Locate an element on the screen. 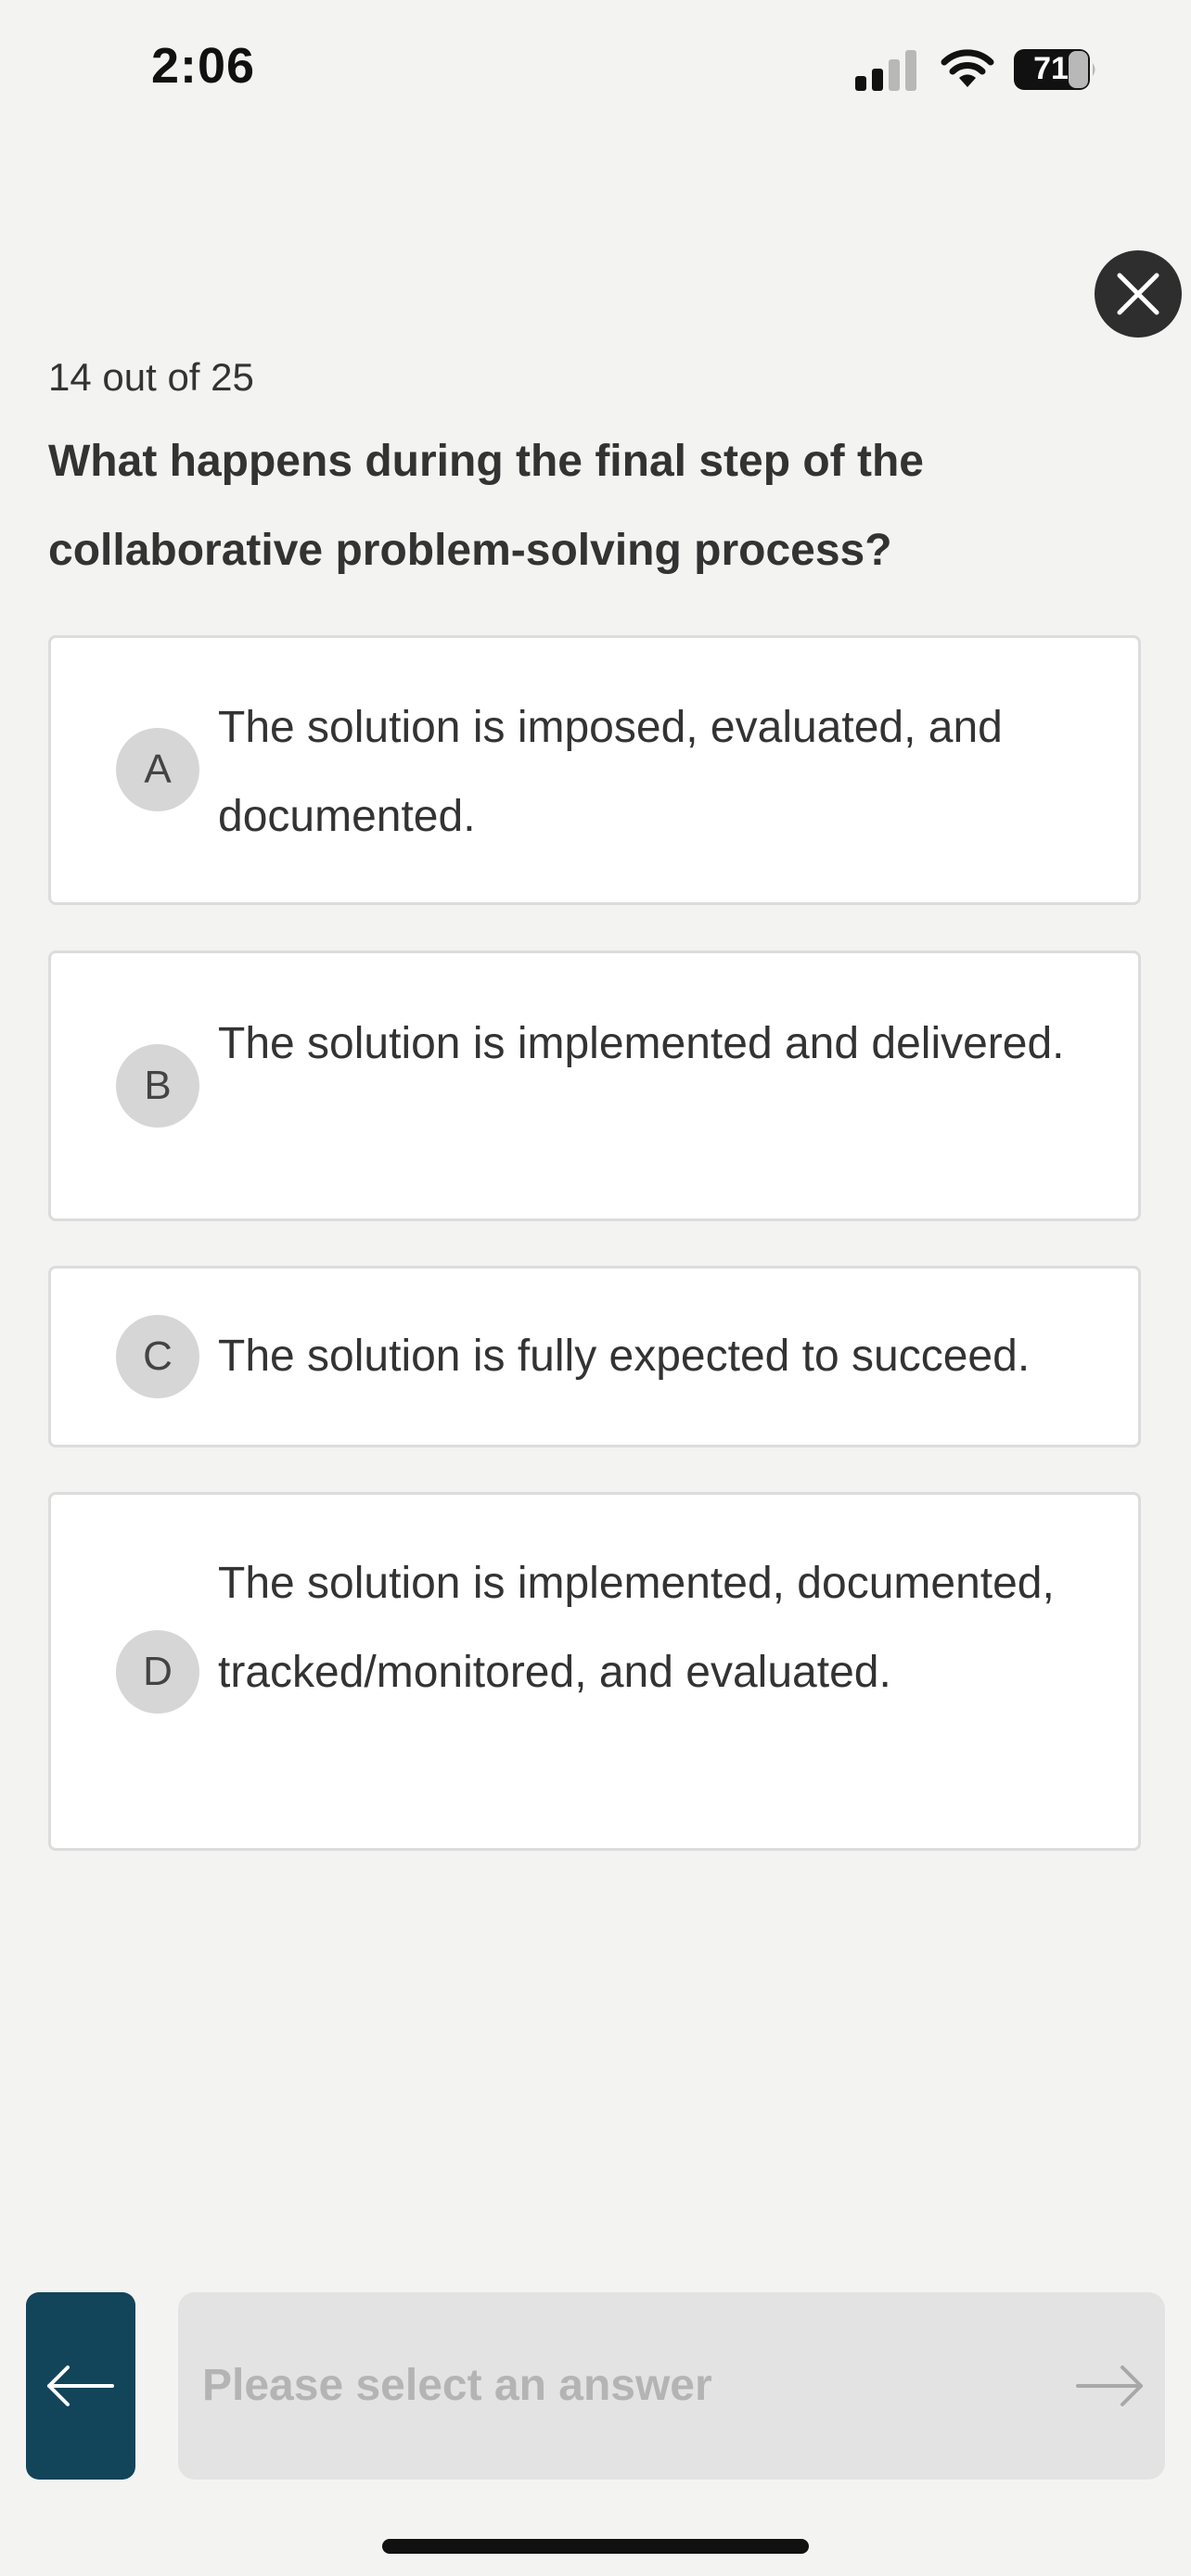 The image size is (1191, 2576). status-time: 2:06 is located at coordinates (203, 66).